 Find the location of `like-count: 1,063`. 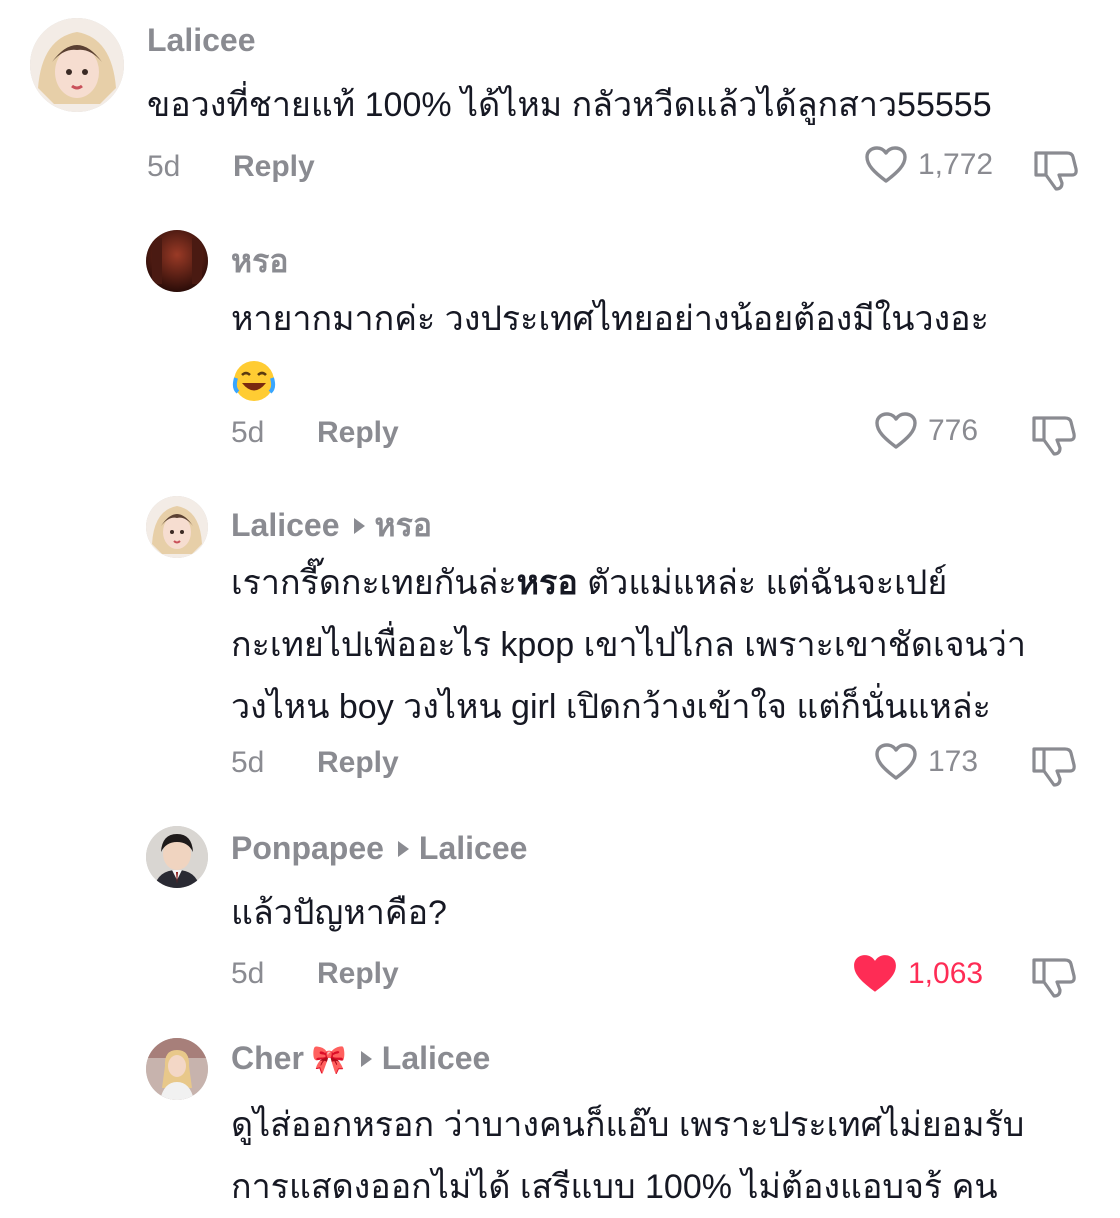

like-count: 1,063 is located at coordinates (946, 973).